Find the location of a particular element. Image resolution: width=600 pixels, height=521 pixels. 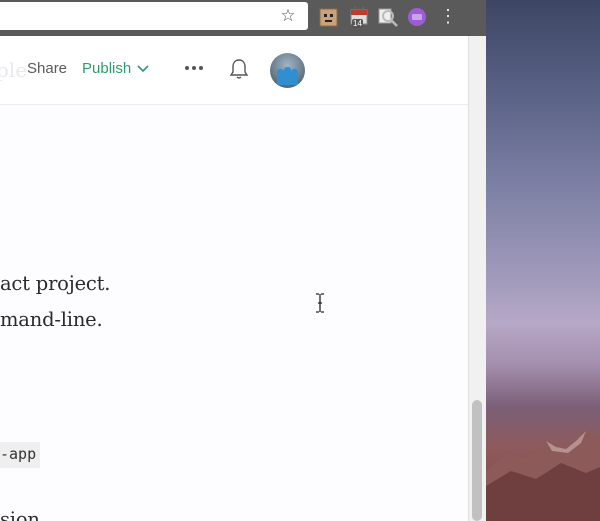

article-line: act project. is located at coordinates (55, 283).